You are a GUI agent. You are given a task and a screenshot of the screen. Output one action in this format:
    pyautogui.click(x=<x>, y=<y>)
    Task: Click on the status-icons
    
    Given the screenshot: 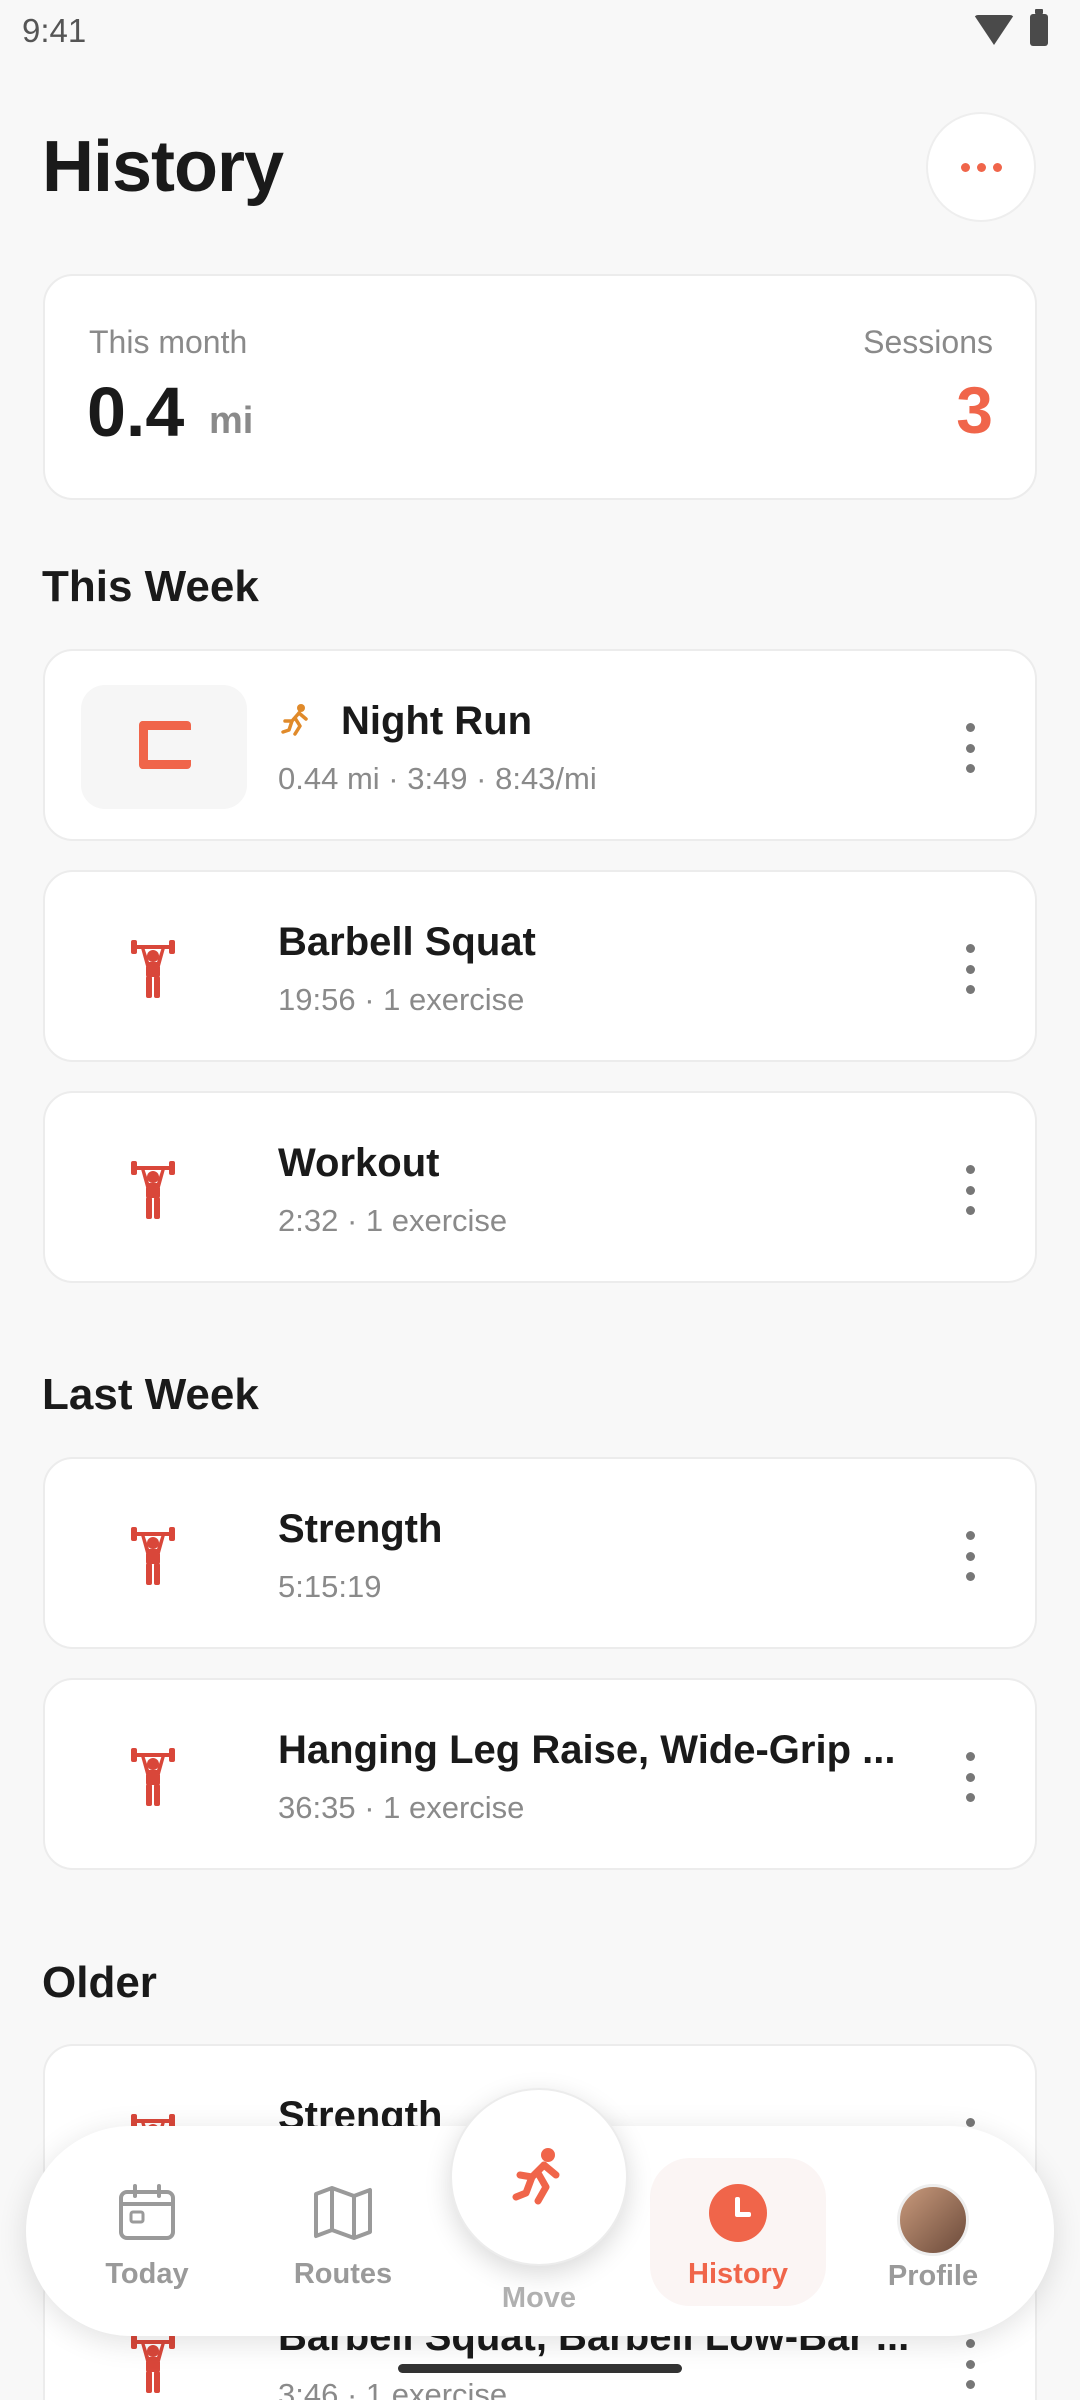 What is the action you would take?
    pyautogui.click(x=1011, y=27)
    